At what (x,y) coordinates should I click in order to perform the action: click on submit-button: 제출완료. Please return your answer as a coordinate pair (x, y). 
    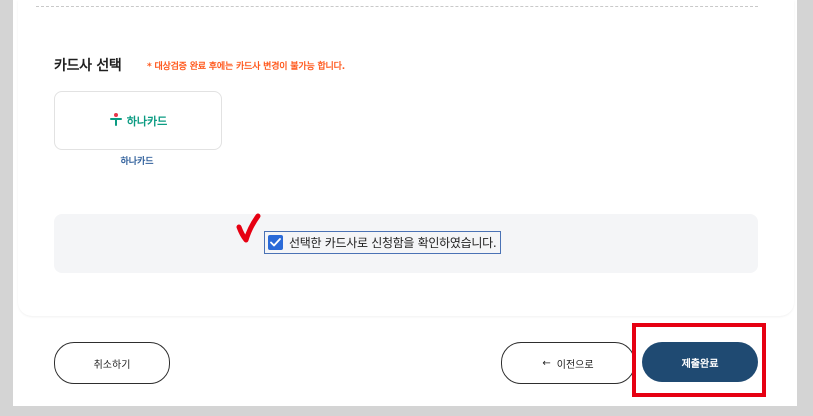
    Looking at the image, I should click on (700, 362).